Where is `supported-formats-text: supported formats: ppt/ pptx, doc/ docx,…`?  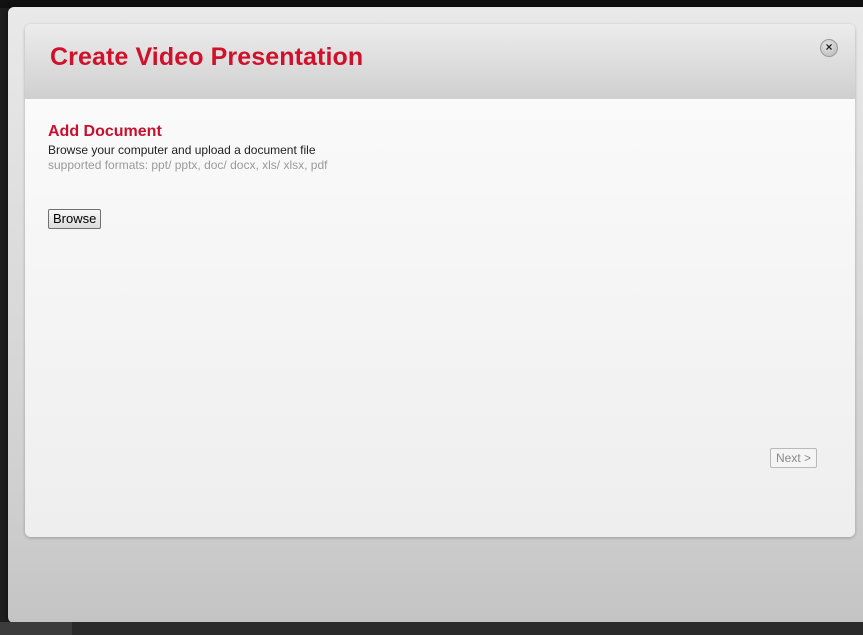
supported-formats-text: supported formats: ppt/ pptx, doc/ docx,… is located at coordinates (188, 165).